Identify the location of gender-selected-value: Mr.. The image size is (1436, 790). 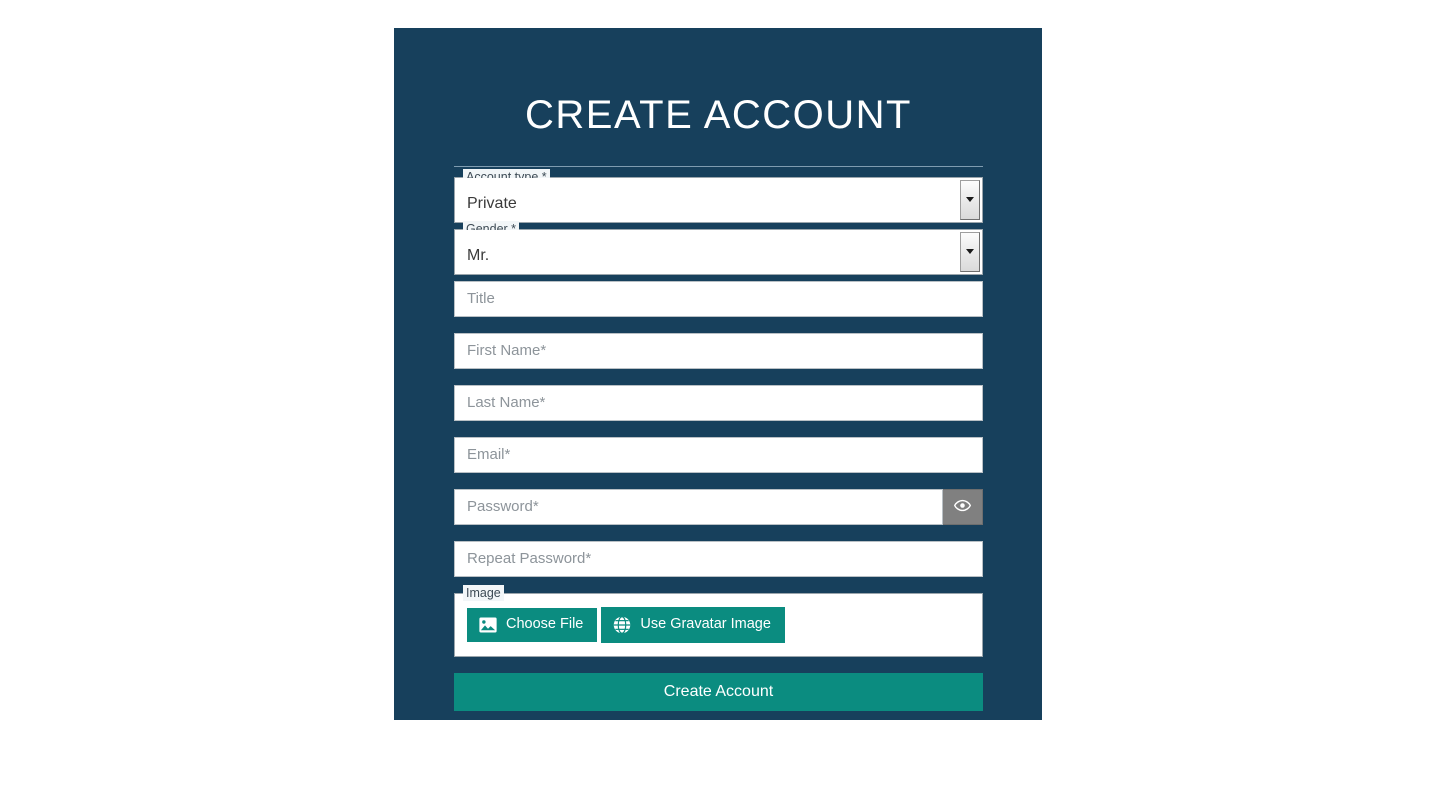
(478, 255).